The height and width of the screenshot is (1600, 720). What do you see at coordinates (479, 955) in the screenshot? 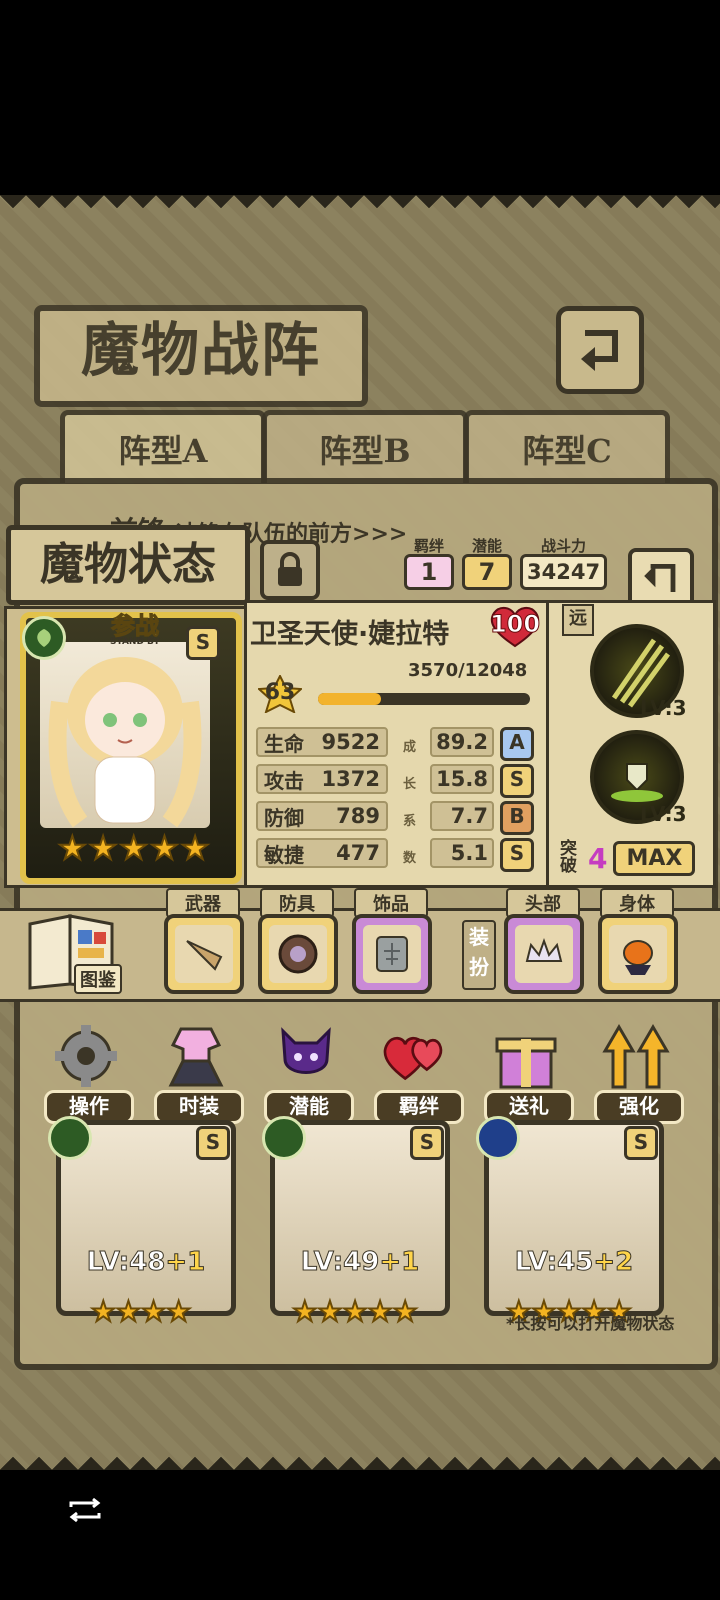
I see `costume-label: 装扮` at bounding box center [479, 955].